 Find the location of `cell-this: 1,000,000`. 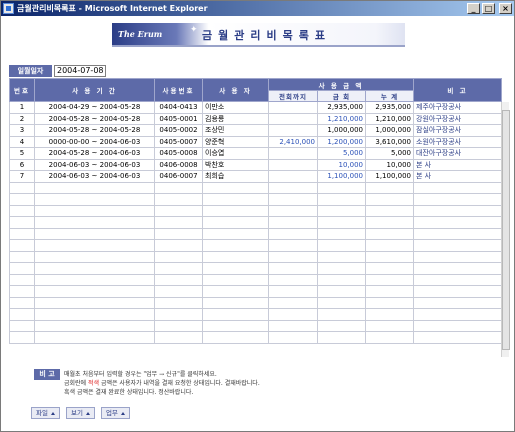

cell-this: 1,000,000 is located at coordinates (341, 130).